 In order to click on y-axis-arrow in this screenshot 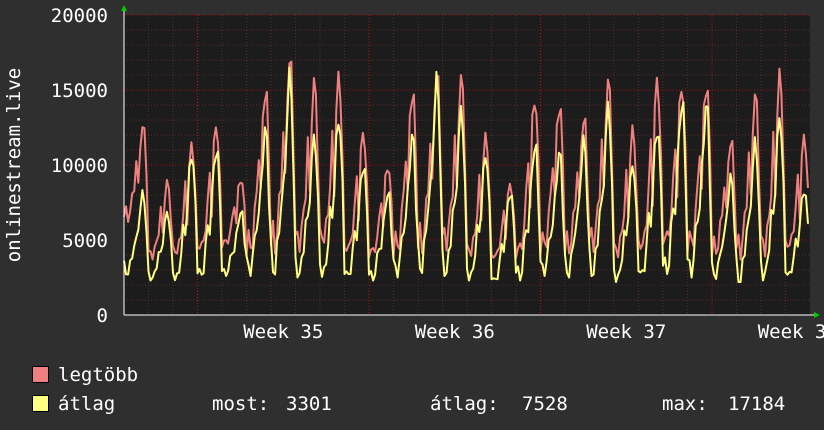, I will do `click(124, 8)`.